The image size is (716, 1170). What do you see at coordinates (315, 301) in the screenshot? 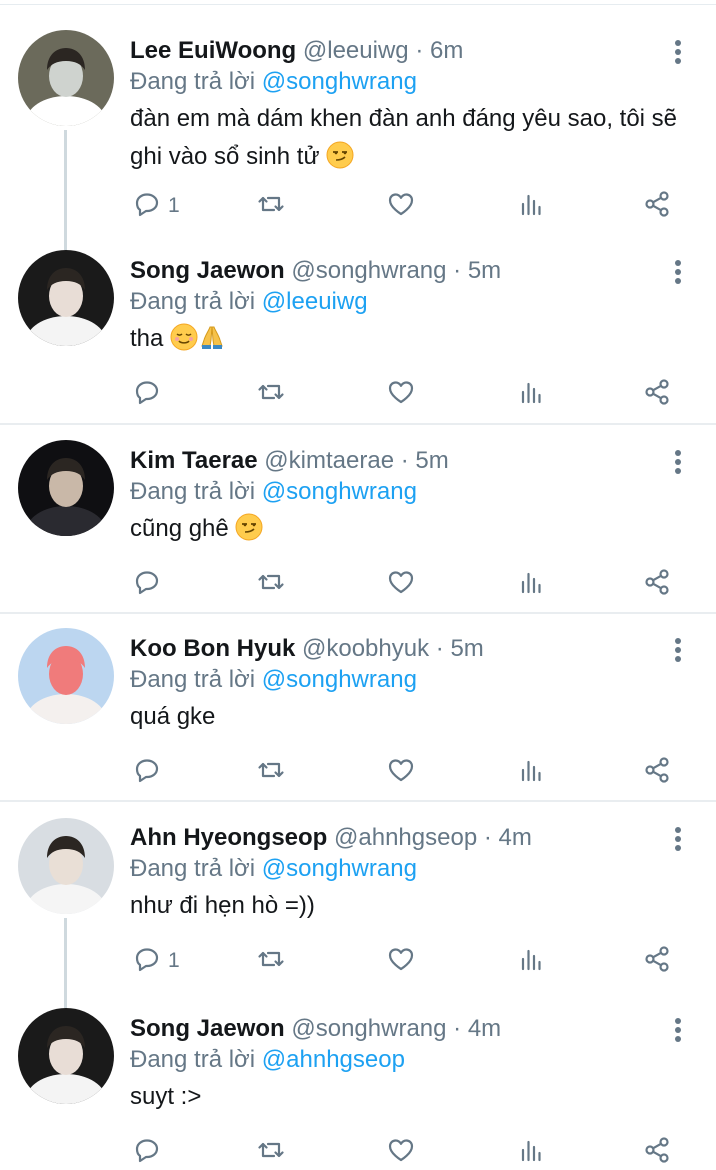
I see `reply-mention-link: @leeuiwg` at bounding box center [315, 301].